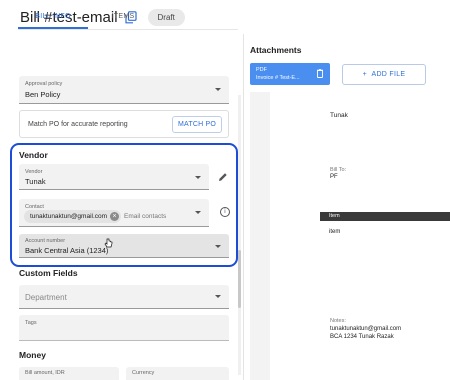 This screenshot has width=450, height=380. Describe the element at coordinates (31, 323) in the screenshot. I see `tags-label: Tags` at that location.